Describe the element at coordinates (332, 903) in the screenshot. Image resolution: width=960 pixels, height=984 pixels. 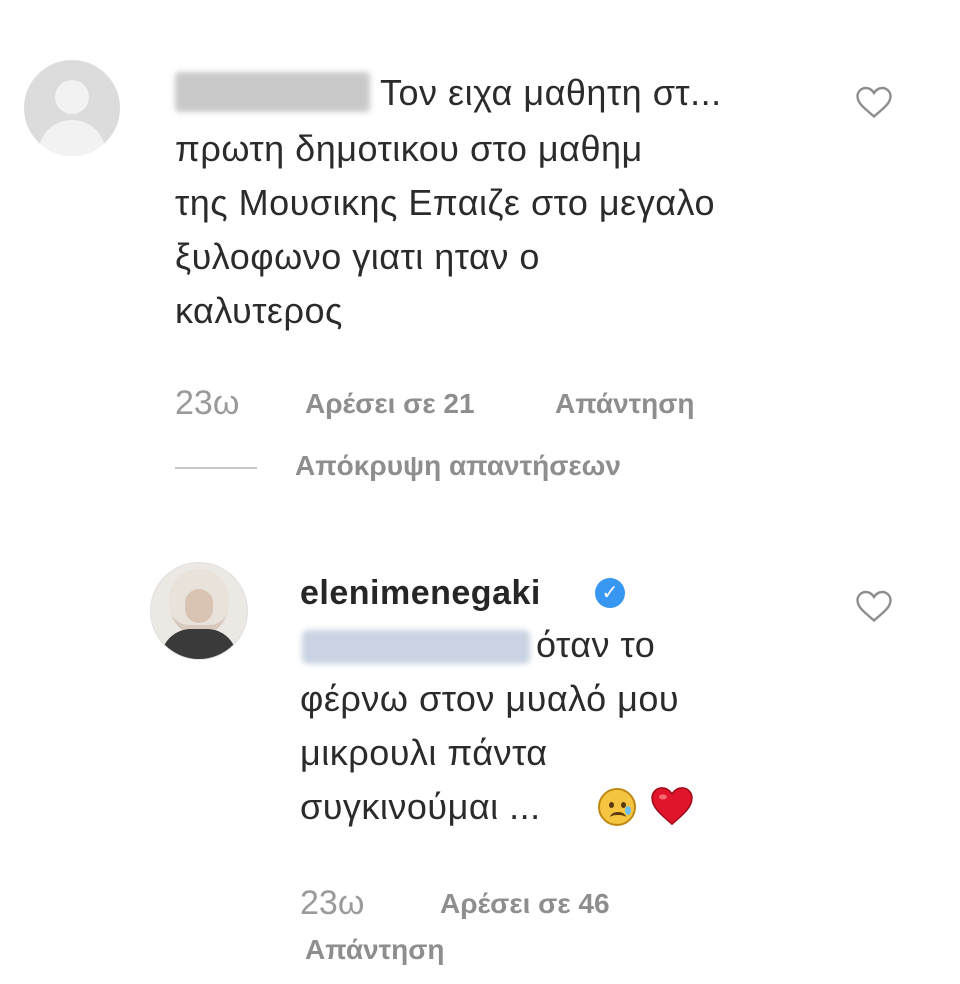
I see `reply-time: 23ω` at that location.